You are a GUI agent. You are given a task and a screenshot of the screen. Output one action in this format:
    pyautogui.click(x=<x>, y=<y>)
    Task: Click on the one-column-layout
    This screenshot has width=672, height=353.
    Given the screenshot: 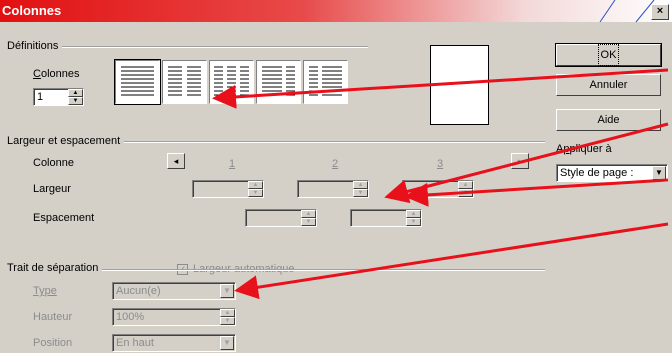 What is the action you would take?
    pyautogui.click(x=137, y=82)
    